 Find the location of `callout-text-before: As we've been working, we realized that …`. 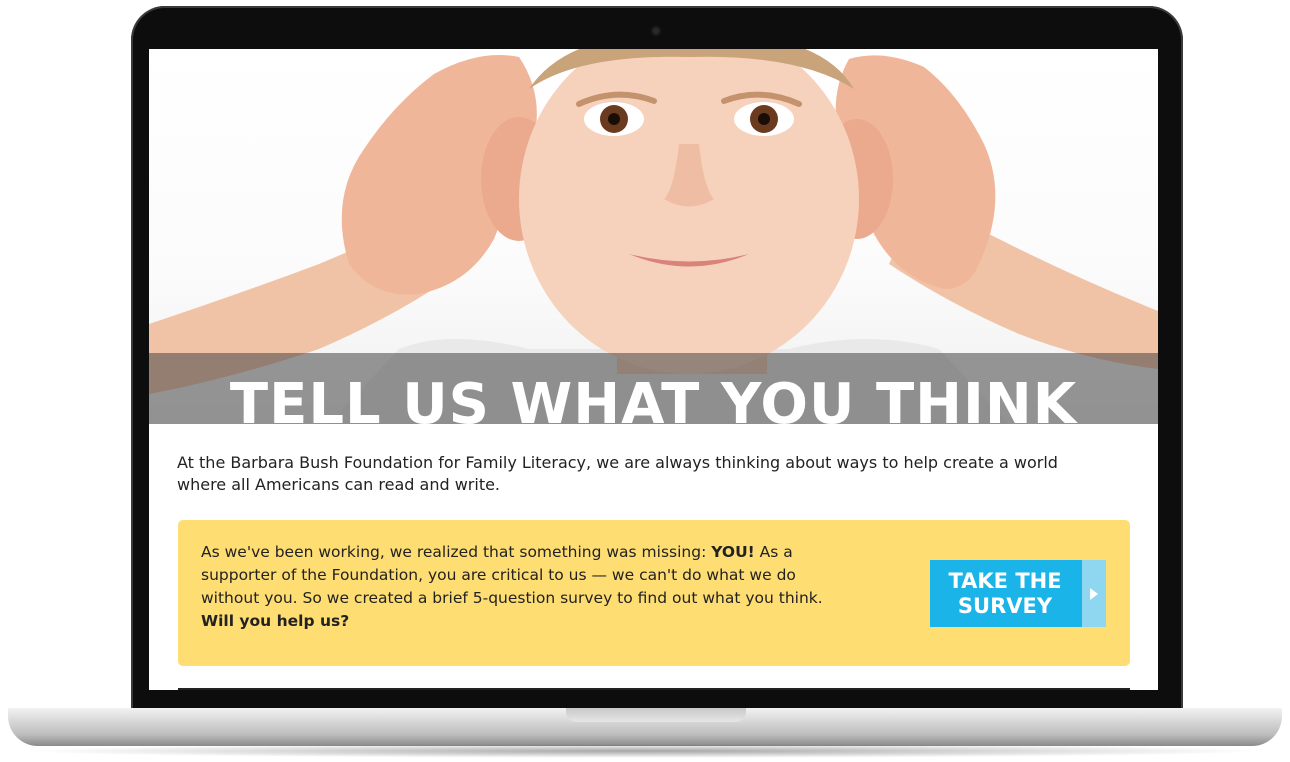

callout-text-before: As we've been working, we realized that … is located at coordinates (456, 552).